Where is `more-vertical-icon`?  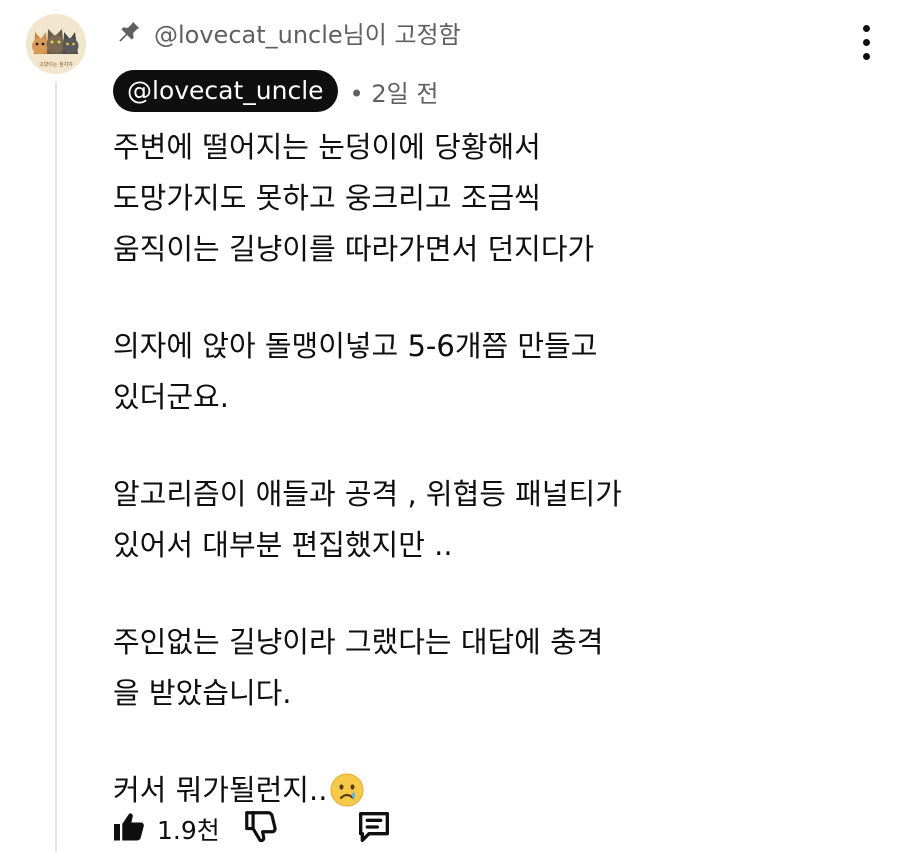
more-vertical-icon is located at coordinates (866, 42).